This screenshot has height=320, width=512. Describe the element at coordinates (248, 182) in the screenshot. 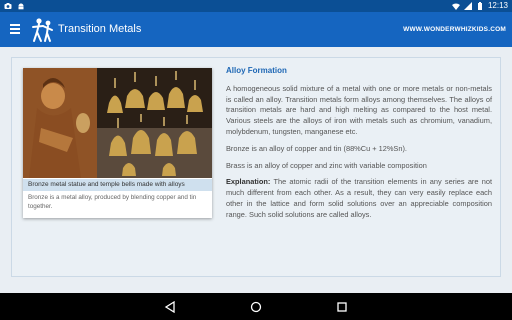

I see `explanation-label: Explanation:` at that location.